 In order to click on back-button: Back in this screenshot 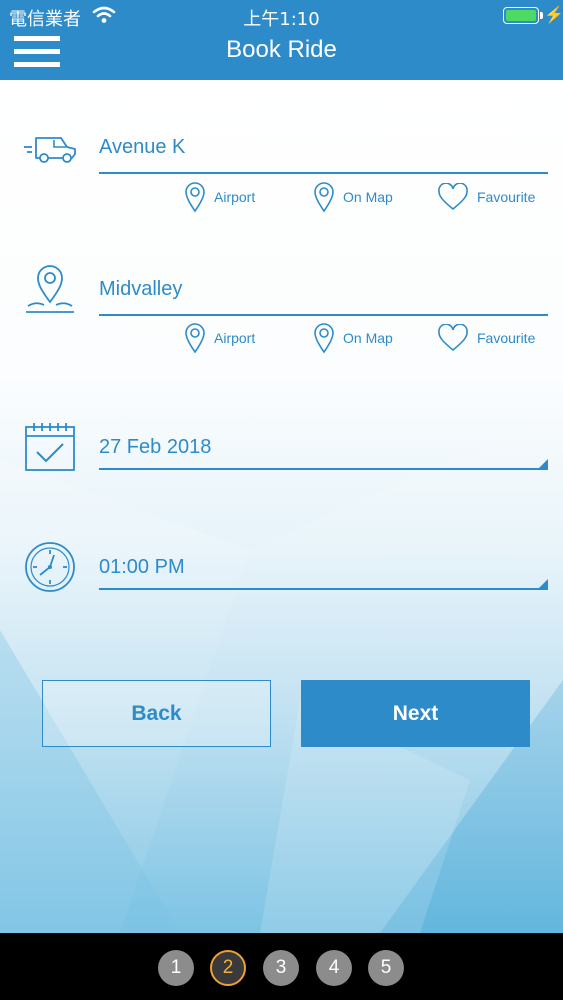, I will do `click(156, 713)`.